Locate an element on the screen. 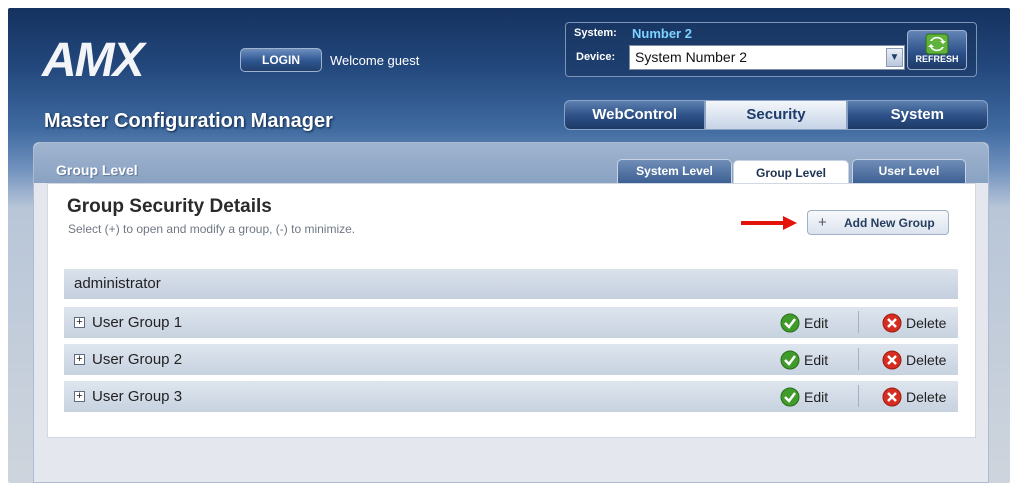 The height and width of the screenshot is (483, 1018). system-label: System: is located at coordinates (595, 33).